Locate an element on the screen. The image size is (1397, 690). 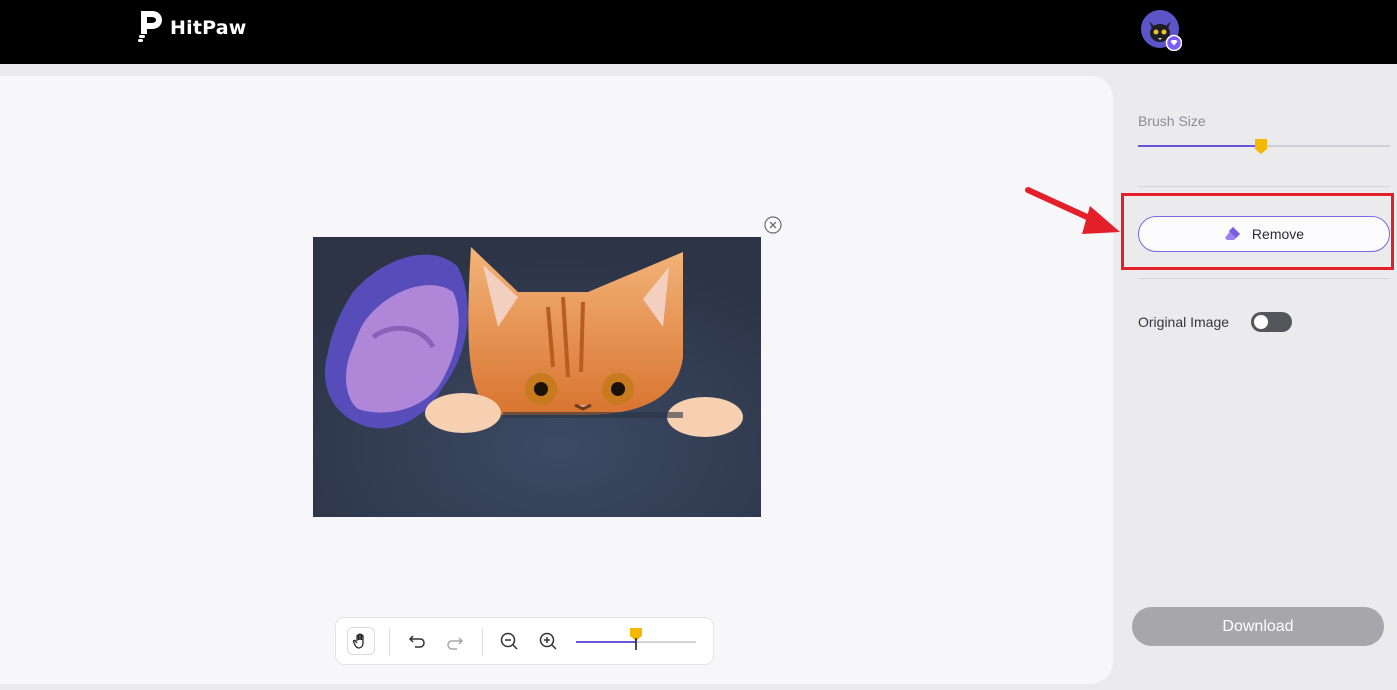
top-bar: HitPaw is located at coordinates (698, 32).